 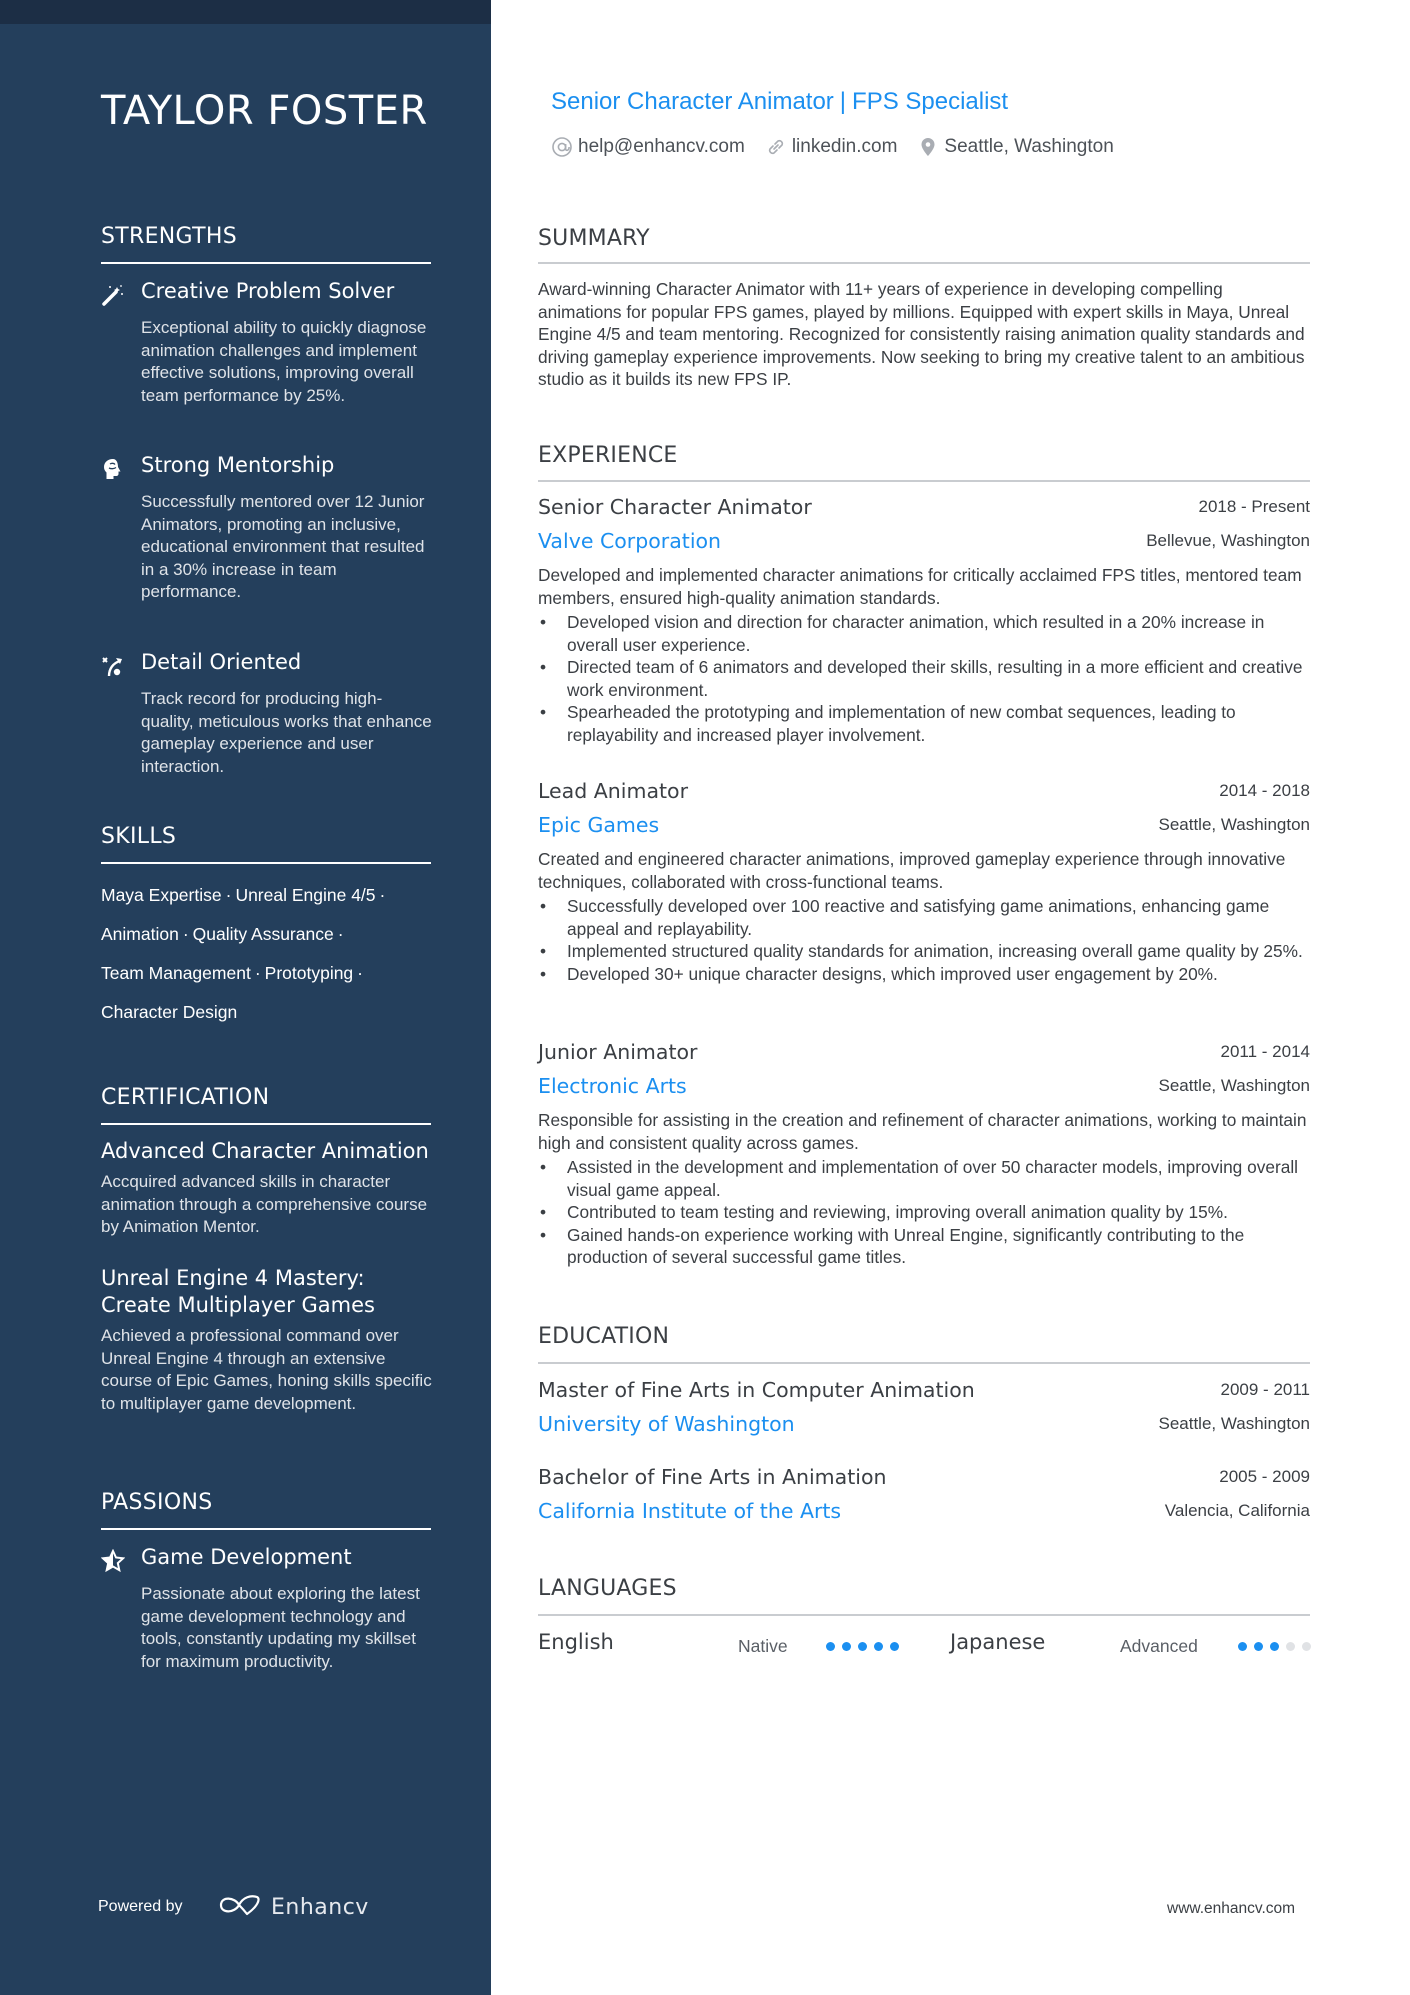 What do you see at coordinates (613, 791) in the screenshot?
I see `job-title: Lead Animator` at bounding box center [613, 791].